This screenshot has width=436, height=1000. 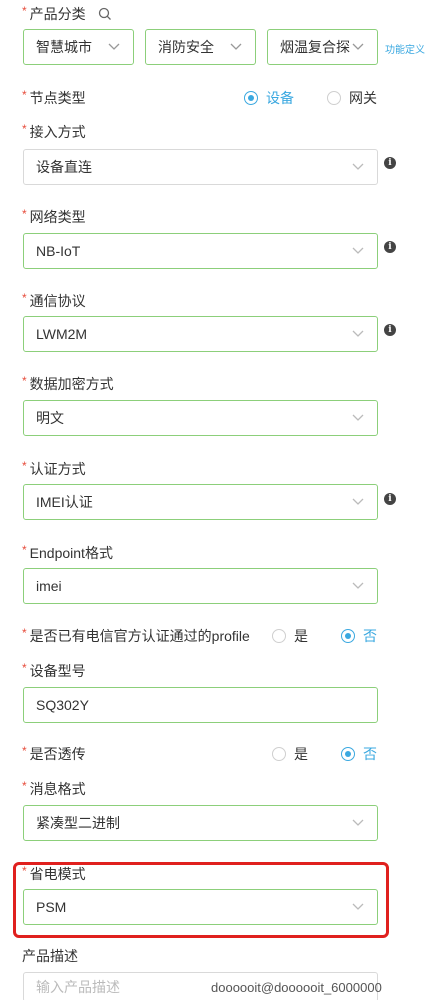 I want to click on profile-radio-yes: 是, so click(x=290, y=636).